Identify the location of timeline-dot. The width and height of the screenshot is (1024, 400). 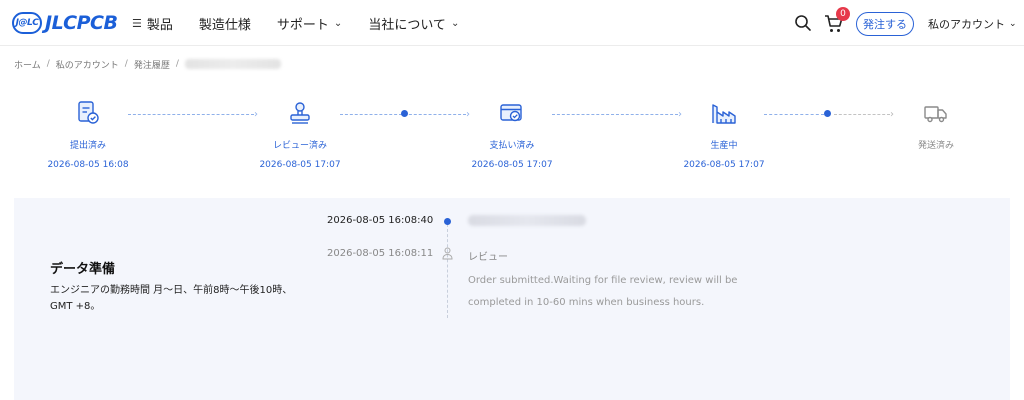
(447, 221).